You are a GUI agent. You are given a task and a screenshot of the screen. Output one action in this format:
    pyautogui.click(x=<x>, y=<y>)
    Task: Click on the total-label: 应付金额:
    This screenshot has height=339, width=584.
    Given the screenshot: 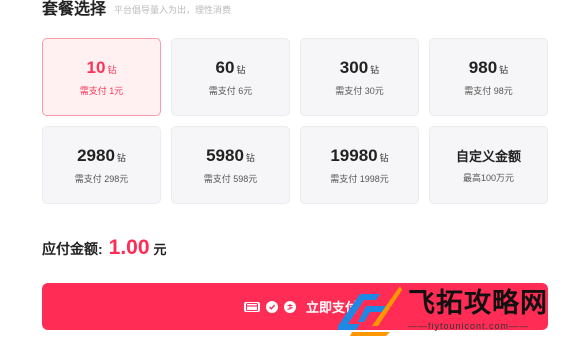 What is the action you would take?
    pyautogui.click(x=72, y=249)
    